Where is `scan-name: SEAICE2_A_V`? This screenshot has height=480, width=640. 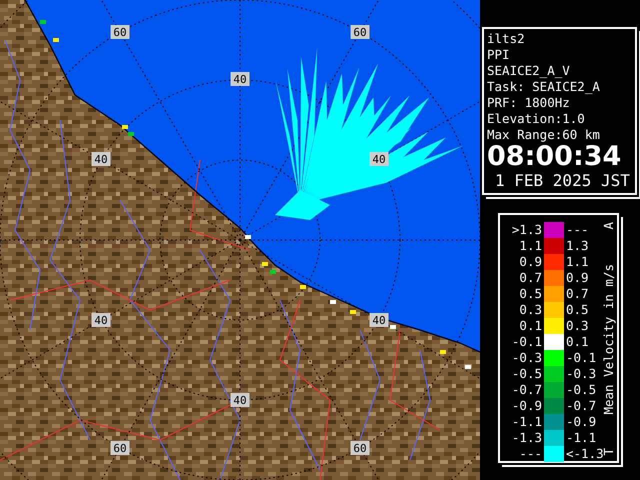 scan-name: SEAICE2_A_V is located at coordinates (528, 71).